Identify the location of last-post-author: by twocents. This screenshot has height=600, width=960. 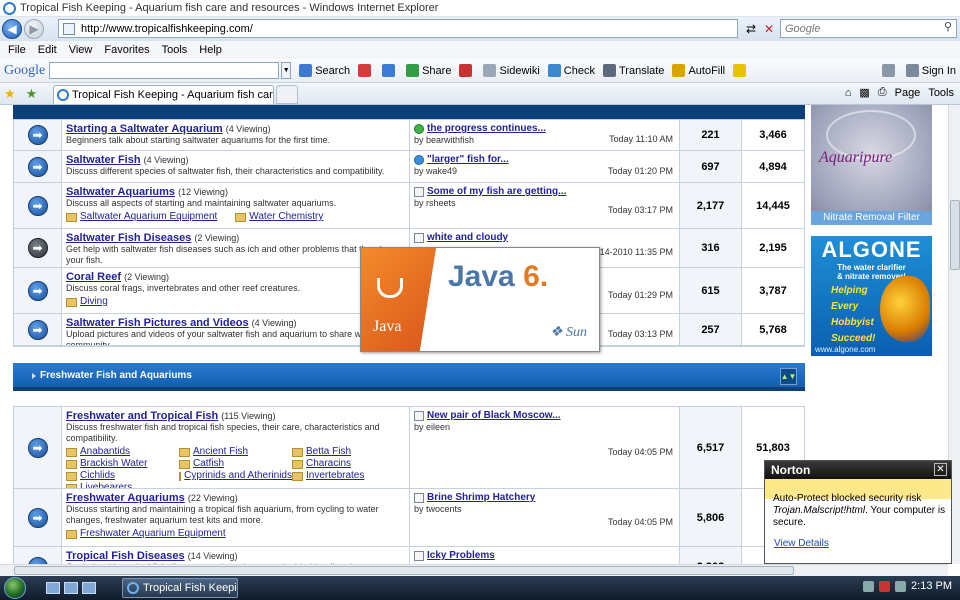
(544, 509).